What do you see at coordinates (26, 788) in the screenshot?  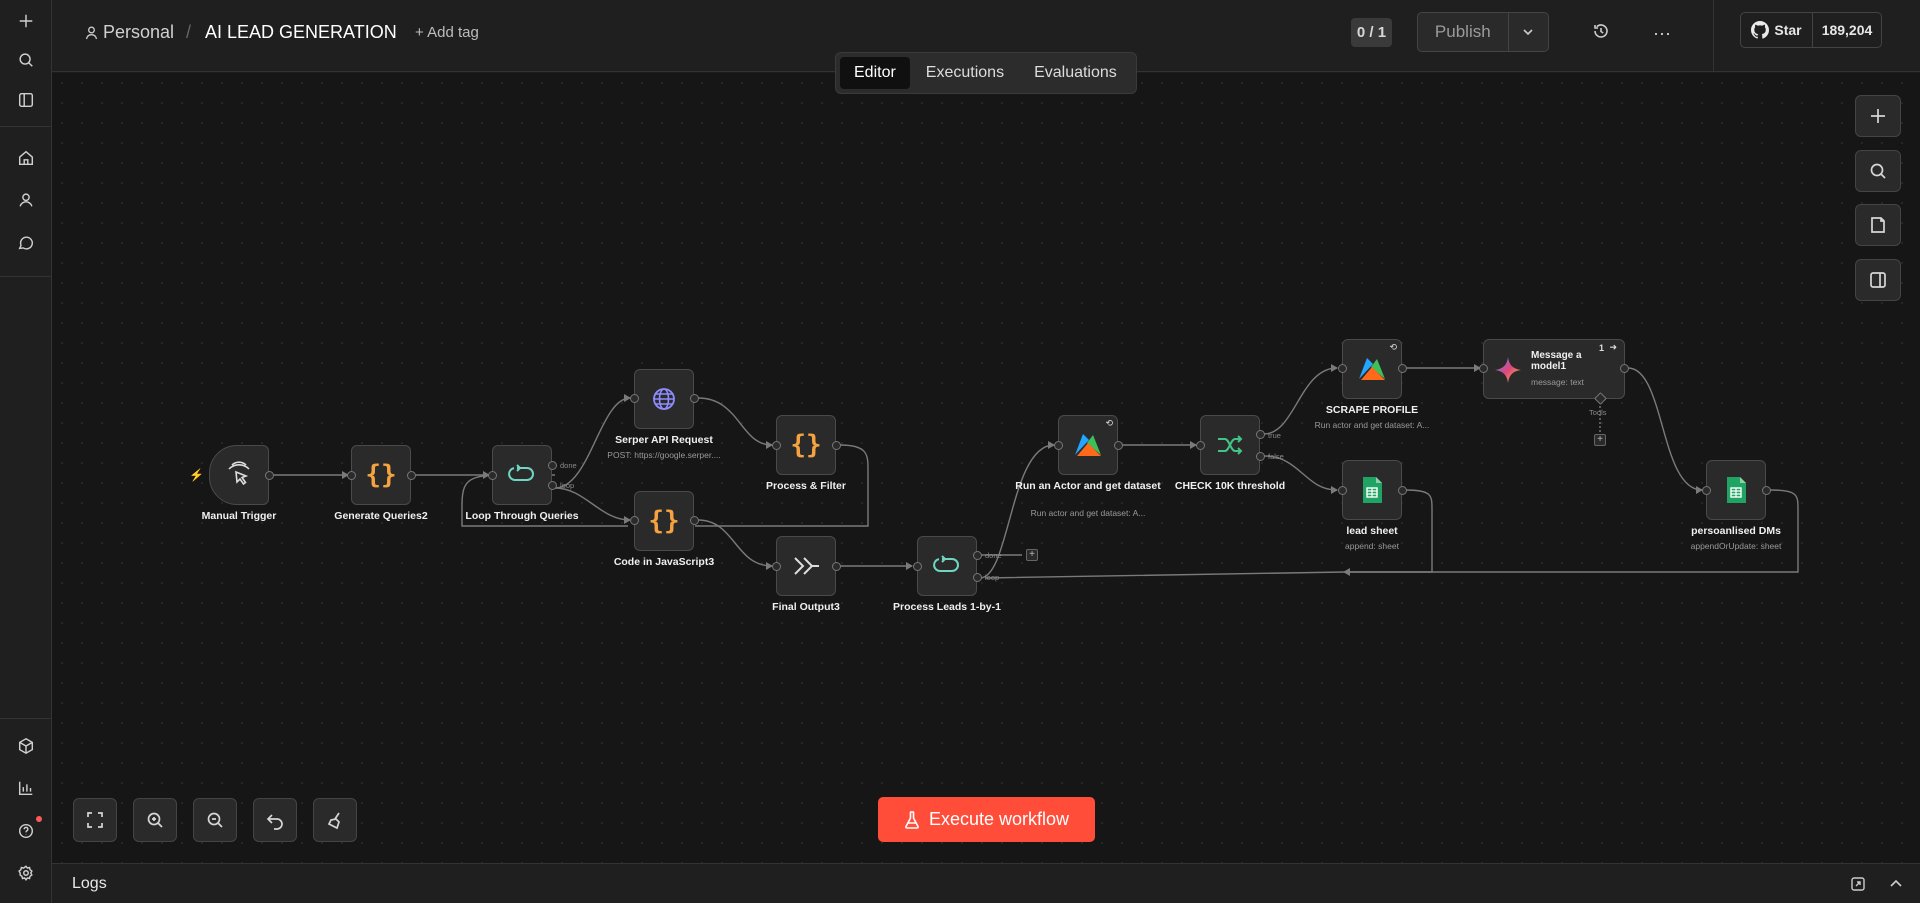 I see `insights-chart-icon` at bounding box center [26, 788].